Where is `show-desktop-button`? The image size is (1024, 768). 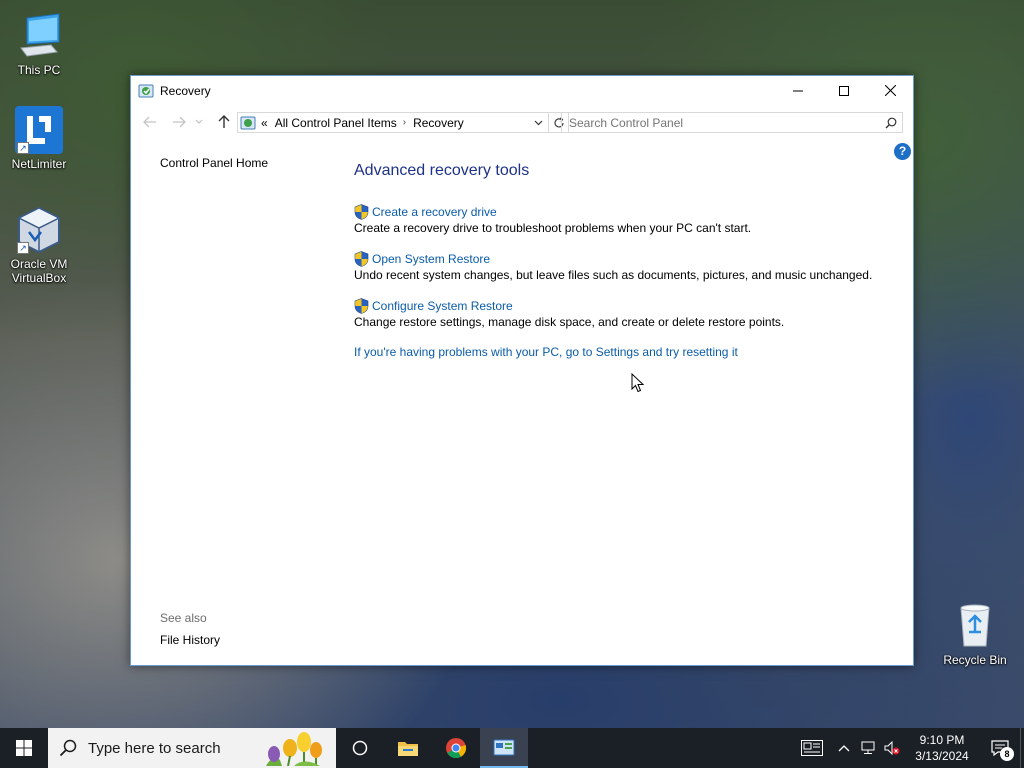 show-desktop-button is located at coordinates (1022, 748).